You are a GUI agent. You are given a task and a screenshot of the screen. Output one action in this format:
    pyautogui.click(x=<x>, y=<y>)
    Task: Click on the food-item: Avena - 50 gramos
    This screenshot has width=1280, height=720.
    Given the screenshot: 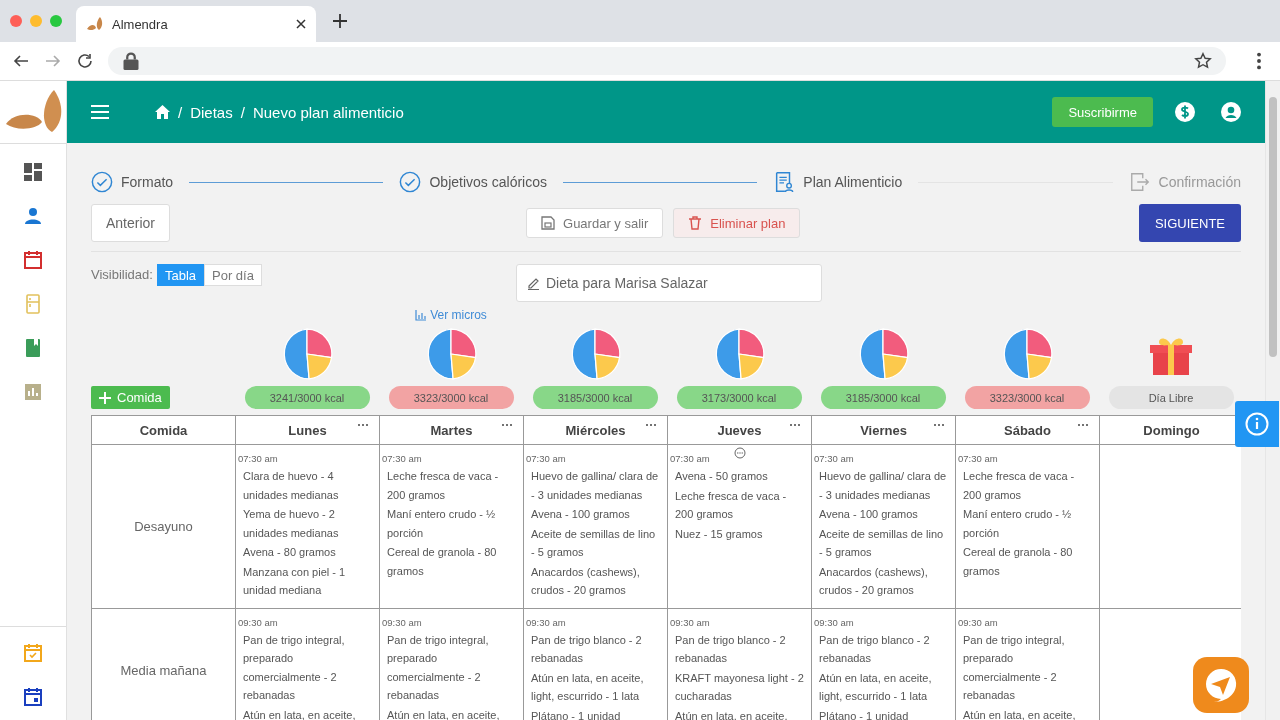 What is the action you would take?
    pyautogui.click(x=739, y=476)
    